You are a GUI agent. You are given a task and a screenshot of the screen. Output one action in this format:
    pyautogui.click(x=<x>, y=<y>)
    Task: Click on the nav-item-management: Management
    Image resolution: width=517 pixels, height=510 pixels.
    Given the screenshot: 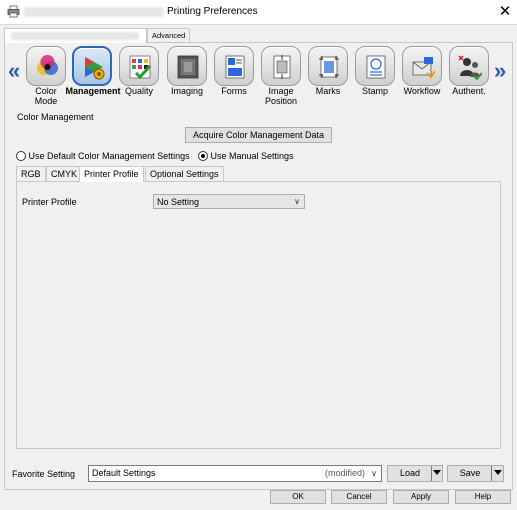 What is the action you would take?
    pyautogui.click(x=93, y=77)
    